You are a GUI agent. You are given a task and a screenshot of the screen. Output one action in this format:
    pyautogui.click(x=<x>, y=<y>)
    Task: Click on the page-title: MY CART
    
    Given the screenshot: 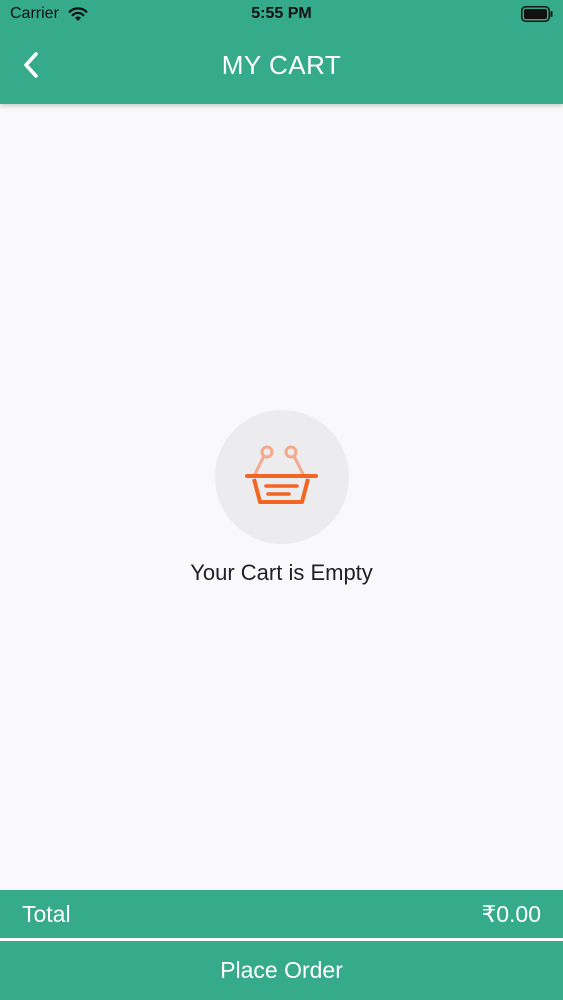 What is the action you would take?
    pyautogui.click(x=281, y=65)
    